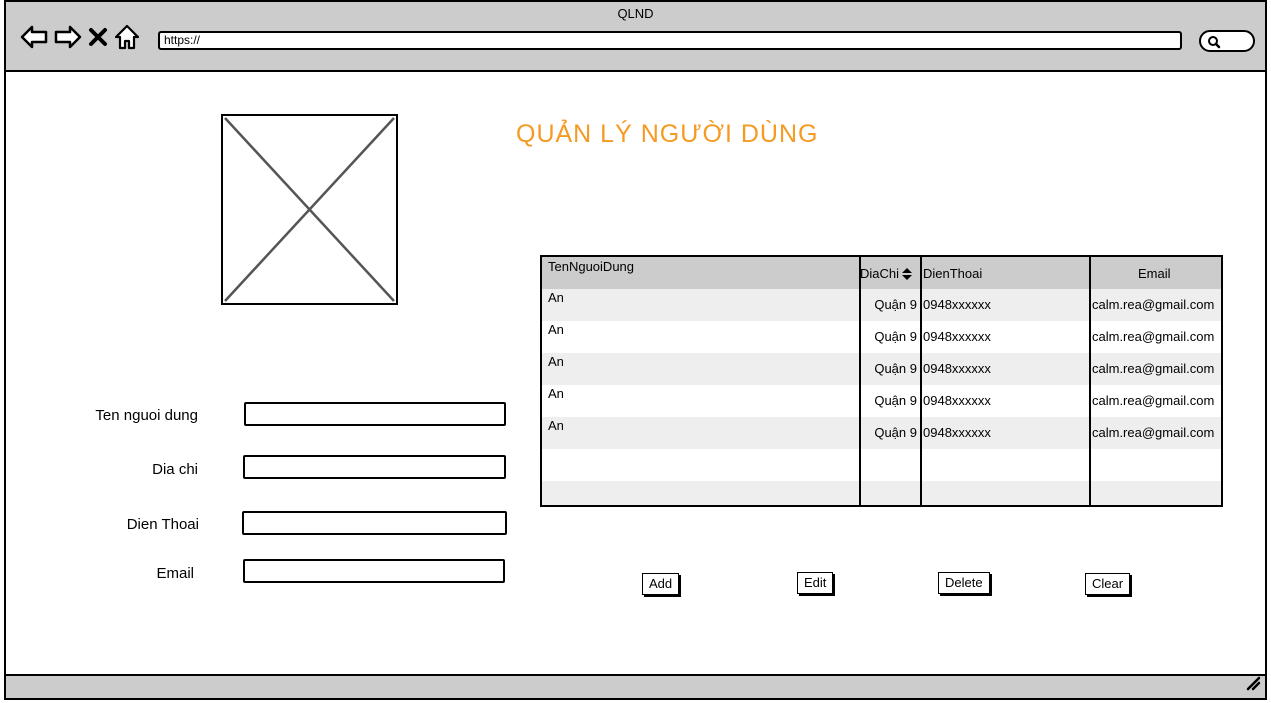  Describe the element at coordinates (667, 134) in the screenshot. I see `page-title: QUẢN LÝ NGƯỜI DÙNG` at that location.